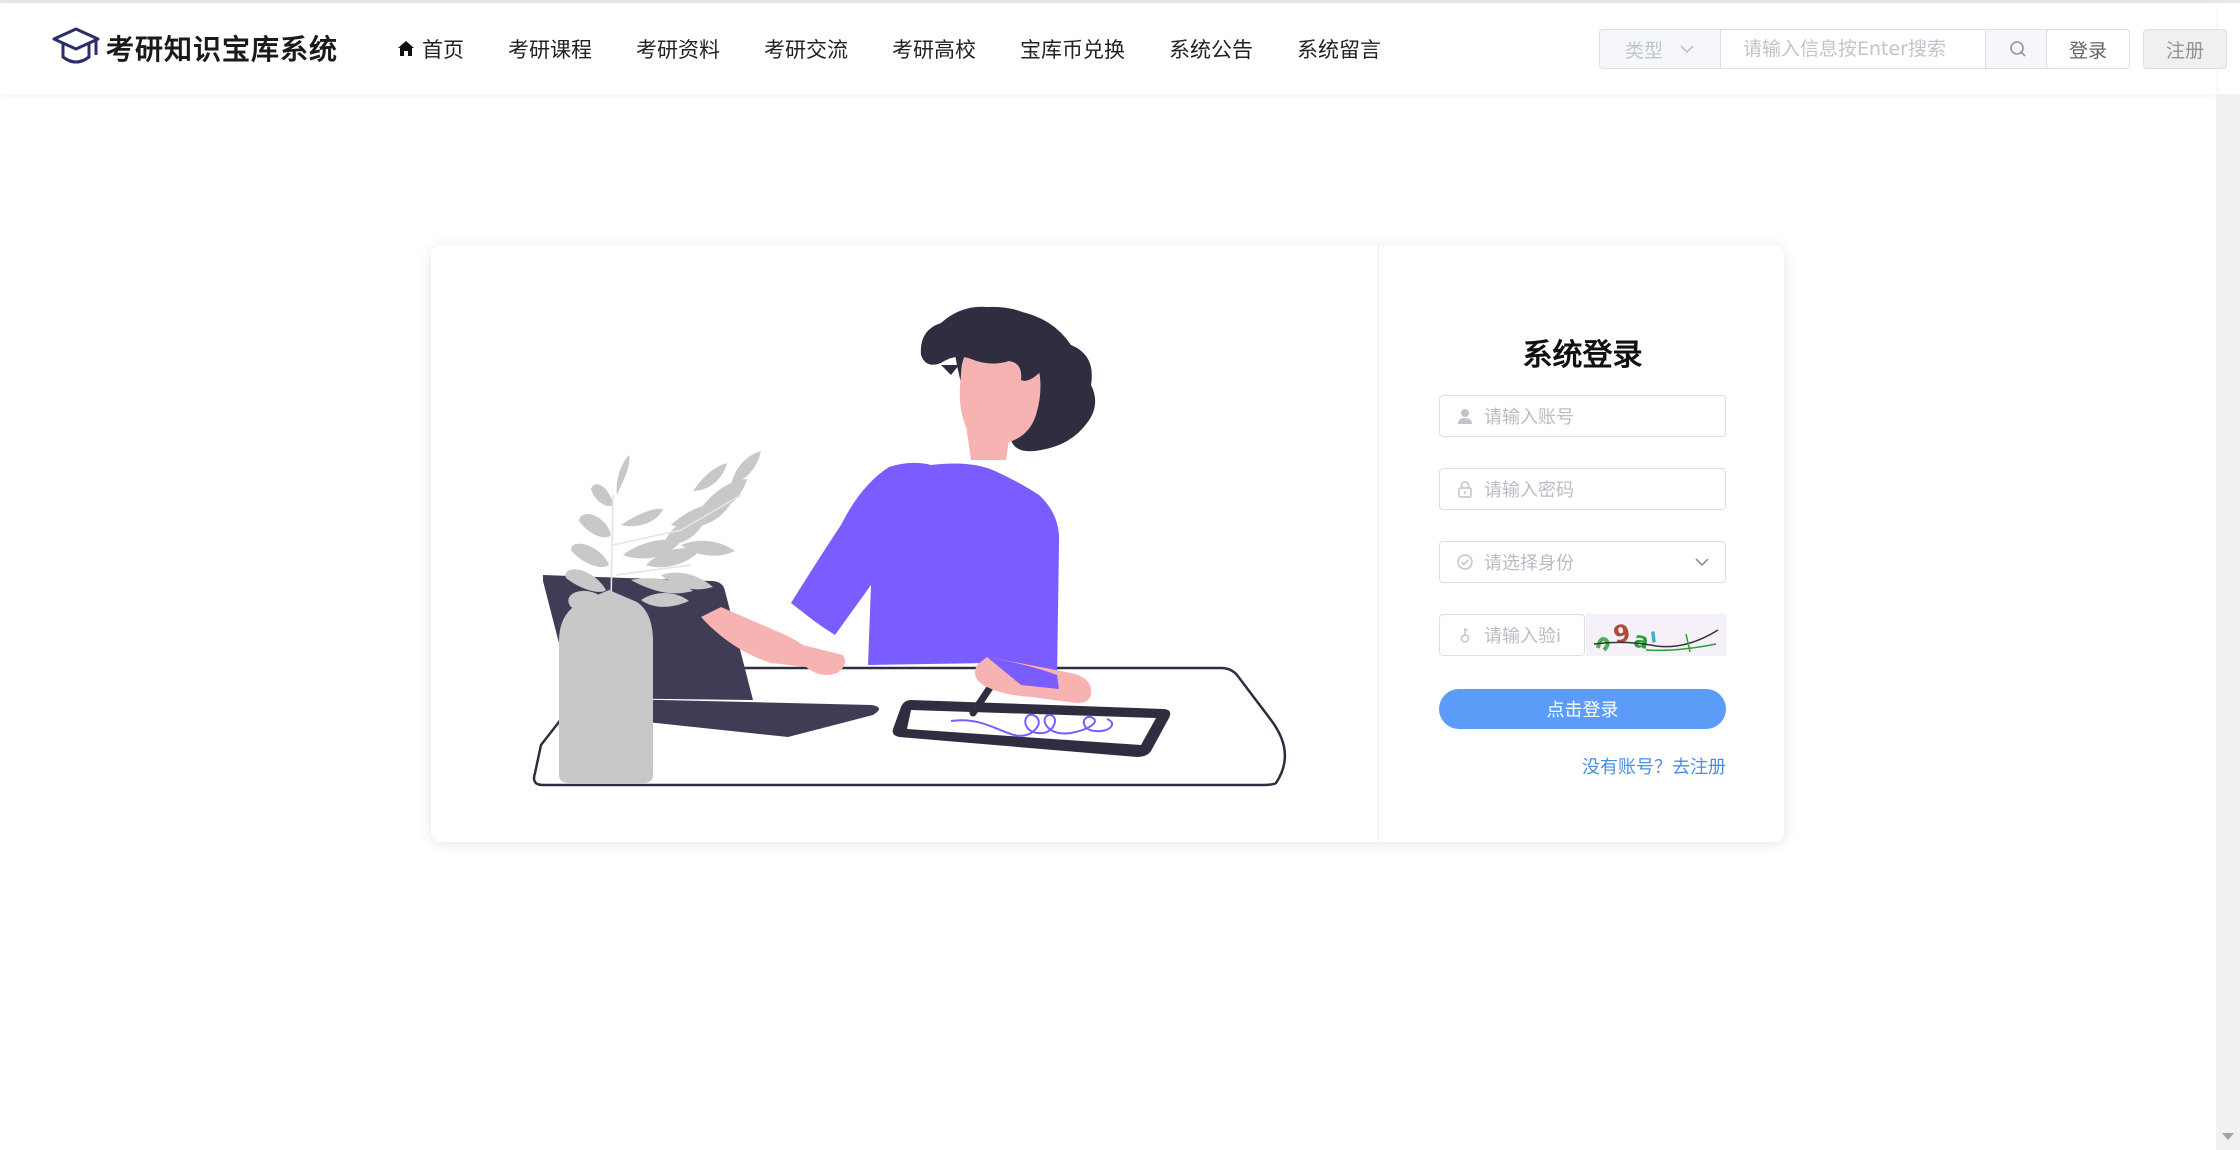 The image size is (2240, 1150). What do you see at coordinates (1654, 766) in the screenshot?
I see `go-register-link: 没有账号？去注册` at bounding box center [1654, 766].